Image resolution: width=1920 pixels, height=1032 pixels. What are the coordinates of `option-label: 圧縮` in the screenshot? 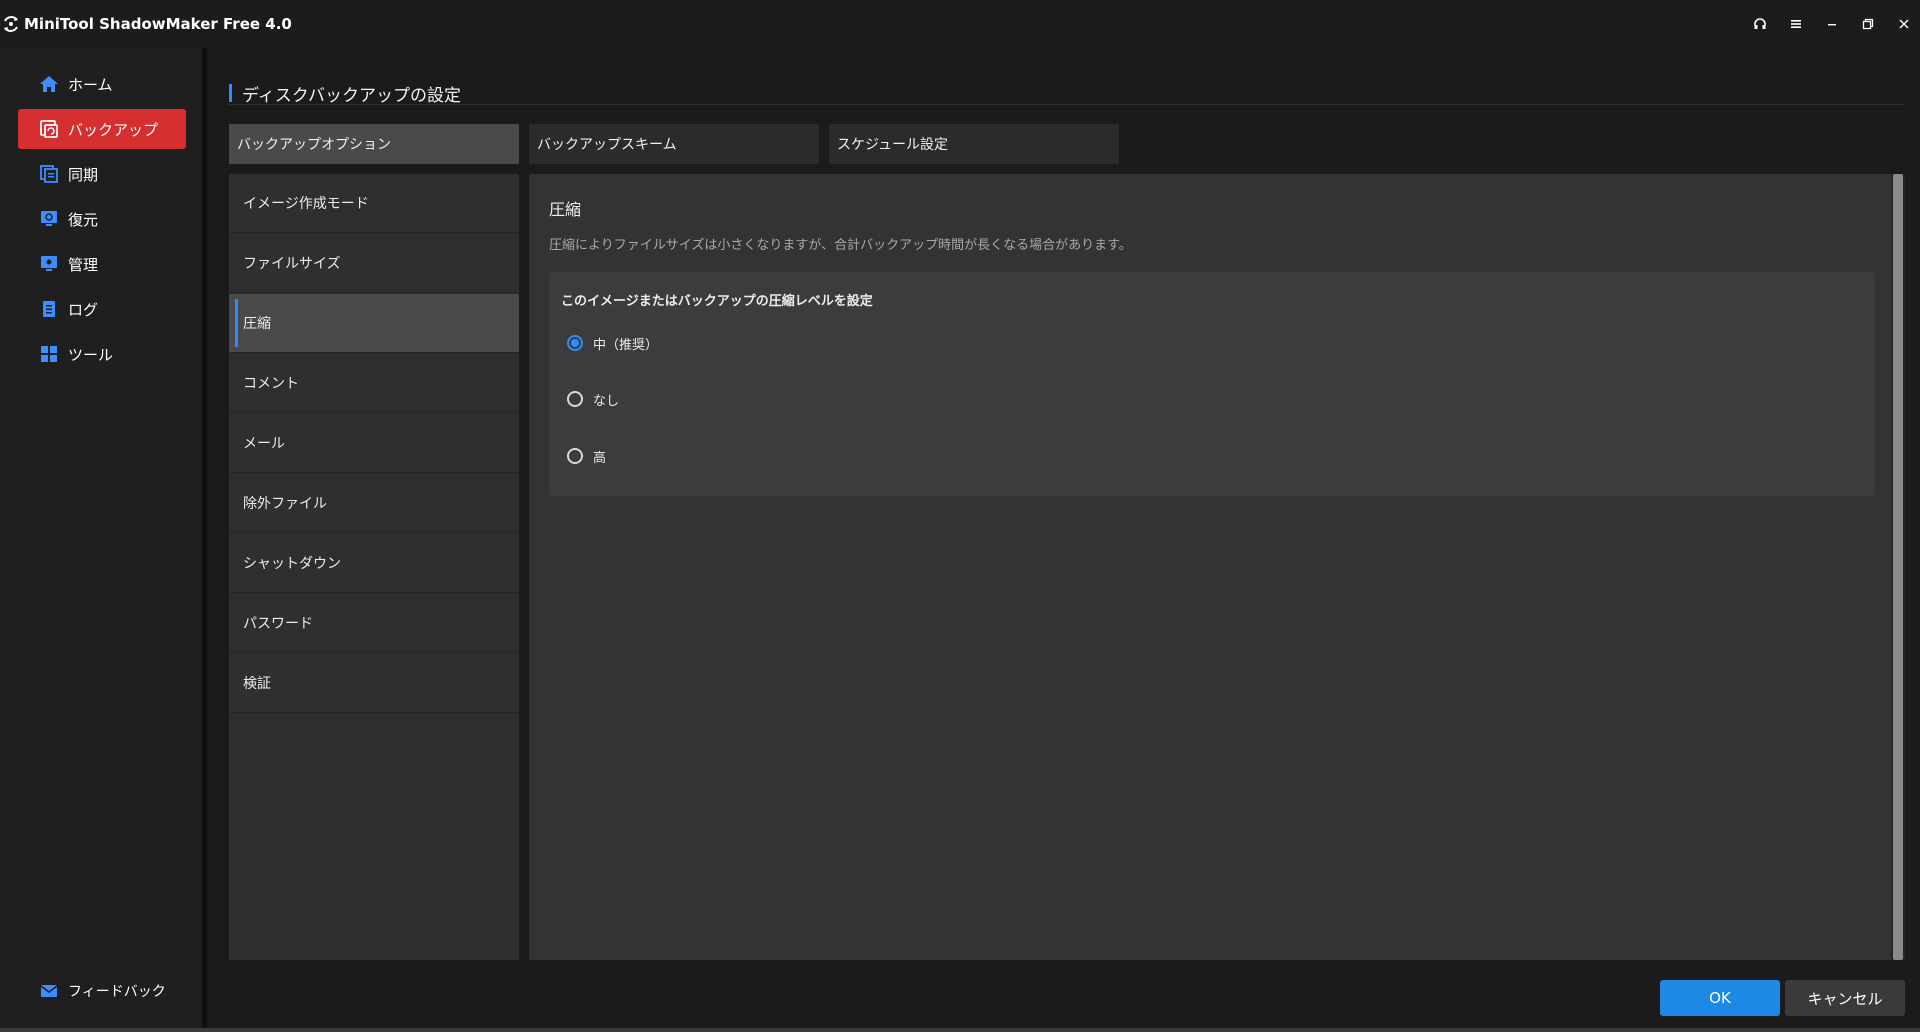 It's located at (257, 324).